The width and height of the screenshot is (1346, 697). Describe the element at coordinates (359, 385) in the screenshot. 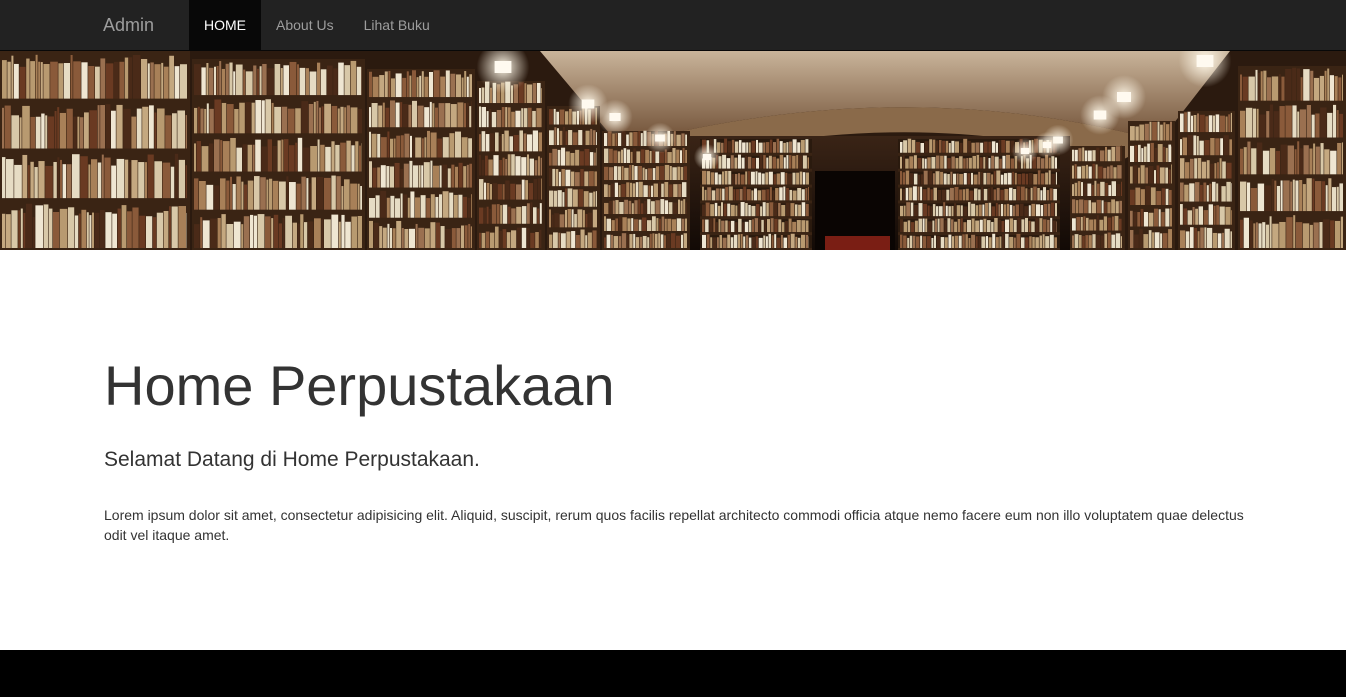

I see `page-title: Home Perpustakaan` at that location.